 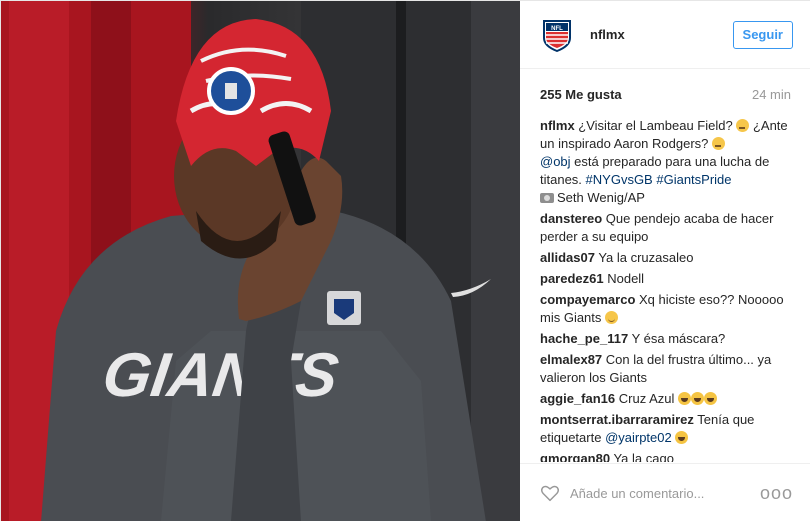 I want to click on list-item: paredez61 Nodell, so click(x=666, y=279).